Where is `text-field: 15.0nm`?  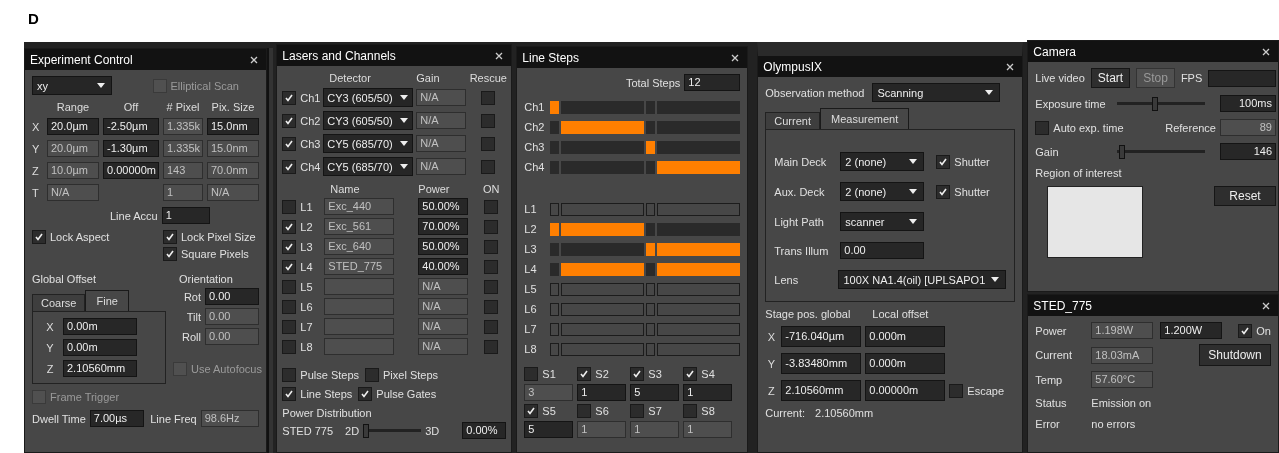 text-field: 15.0nm is located at coordinates (233, 126).